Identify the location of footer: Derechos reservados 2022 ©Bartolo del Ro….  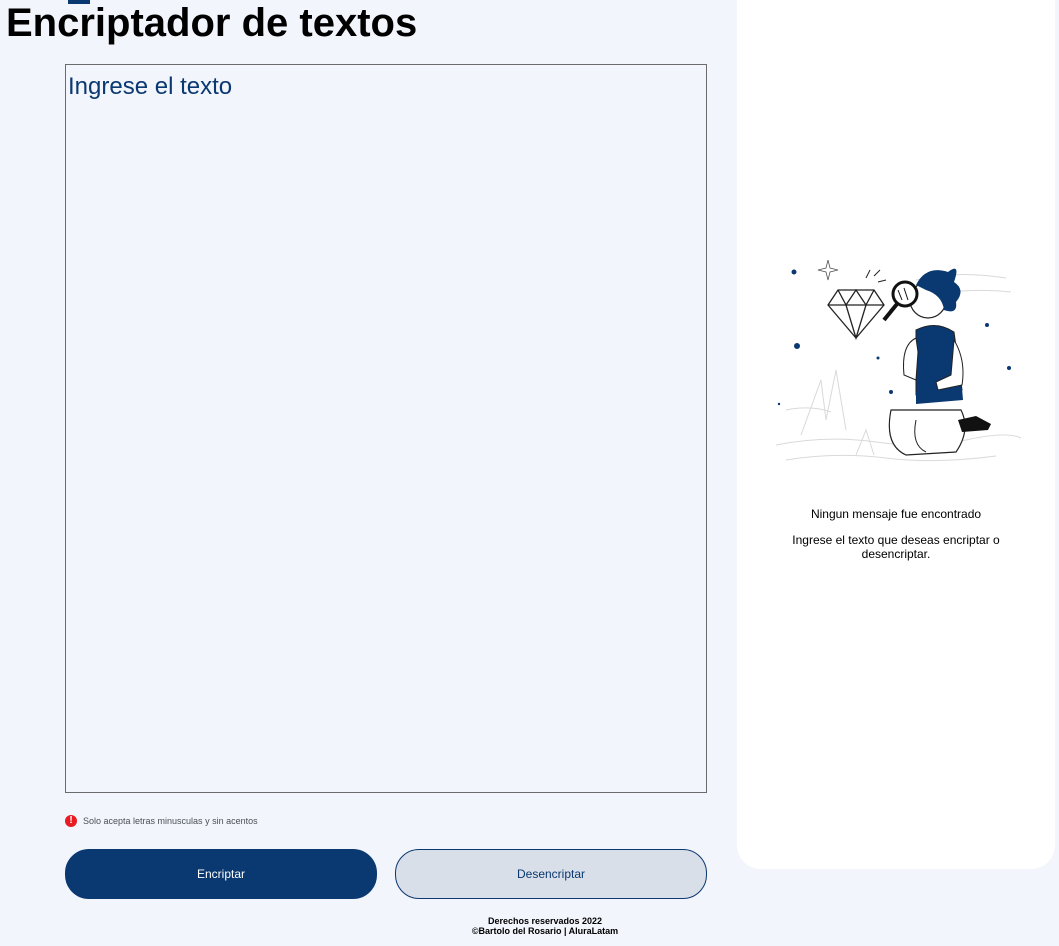
(545, 926).